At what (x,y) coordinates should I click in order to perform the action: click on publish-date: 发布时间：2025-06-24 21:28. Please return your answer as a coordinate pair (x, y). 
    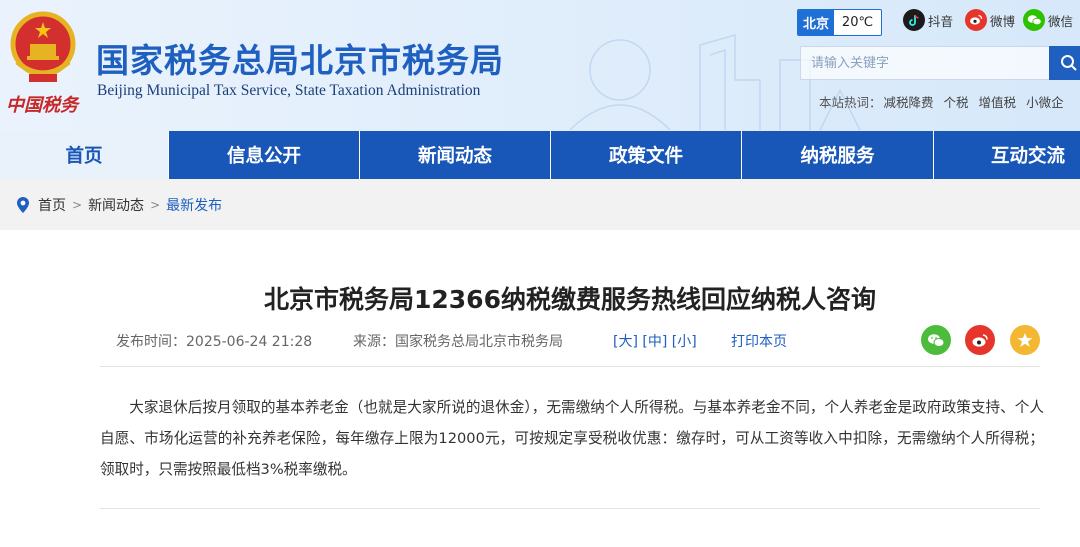
    Looking at the image, I should click on (214, 342).